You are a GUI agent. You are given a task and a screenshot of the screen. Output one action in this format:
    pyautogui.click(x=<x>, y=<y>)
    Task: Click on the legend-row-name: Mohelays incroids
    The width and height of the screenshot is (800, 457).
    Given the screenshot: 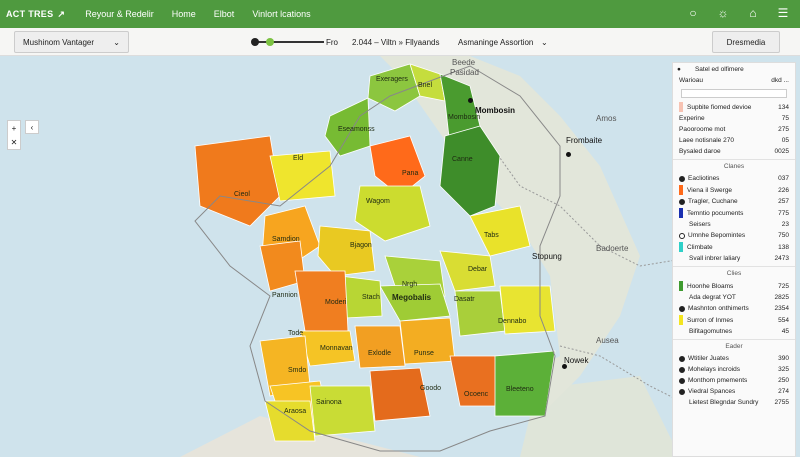 What is the action you would take?
    pyautogui.click(x=726, y=369)
    